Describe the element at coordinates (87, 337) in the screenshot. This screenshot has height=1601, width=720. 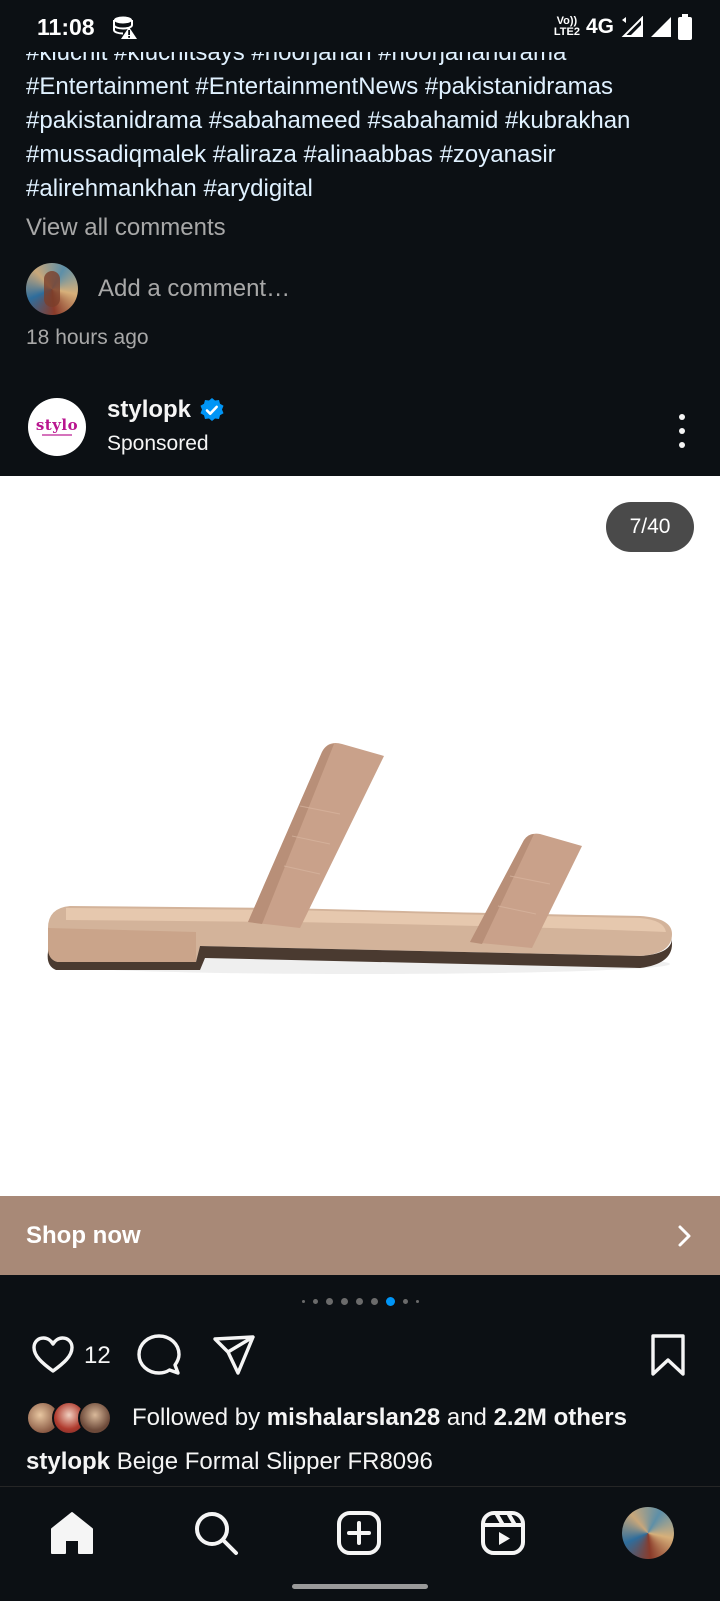
I see `previous-post-timestamp: 18 hours ago` at that location.